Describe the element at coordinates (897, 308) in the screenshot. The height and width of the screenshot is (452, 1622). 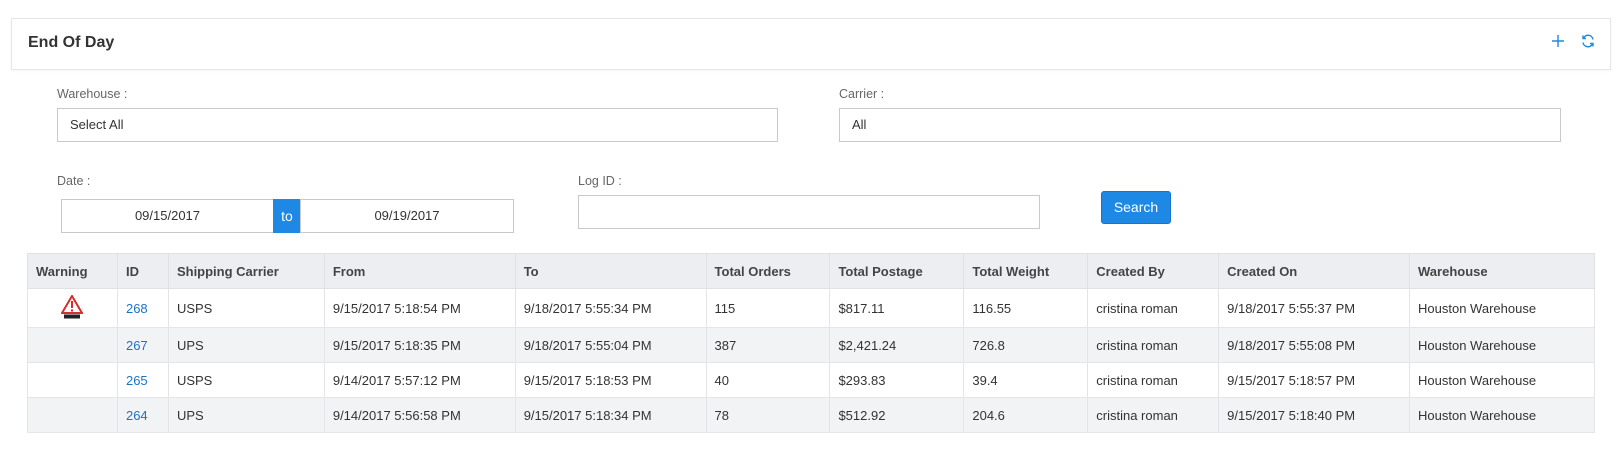
I see `total-postage-cell: $817.11` at that location.